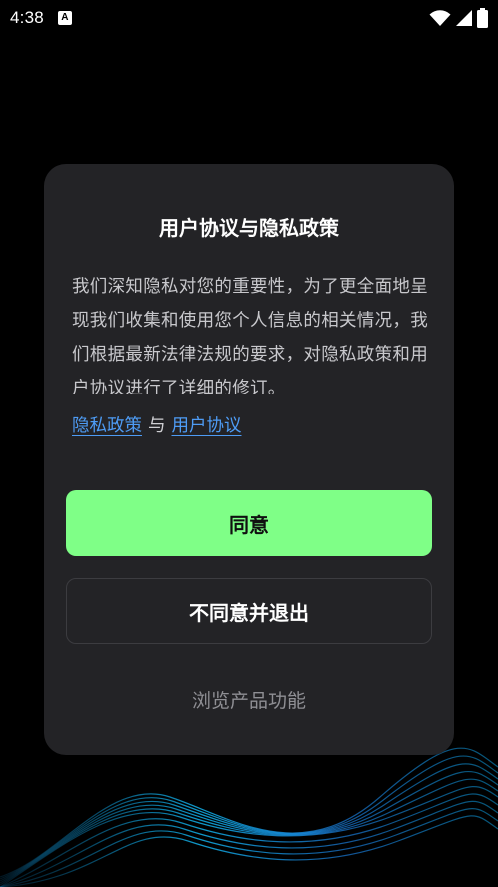 This screenshot has width=498, height=887. I want to click on status-bar: 4:38 A, so click(249, 18).